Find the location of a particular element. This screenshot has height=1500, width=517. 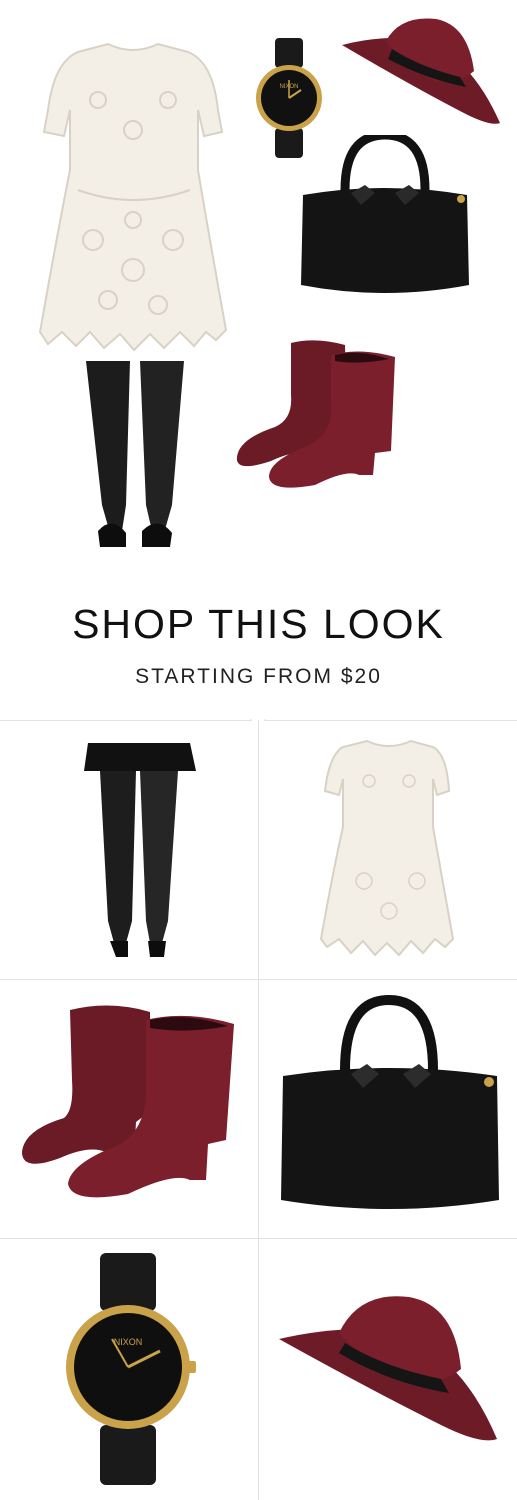

product-wide-brim-hat is located at coordinates (388, 1368).